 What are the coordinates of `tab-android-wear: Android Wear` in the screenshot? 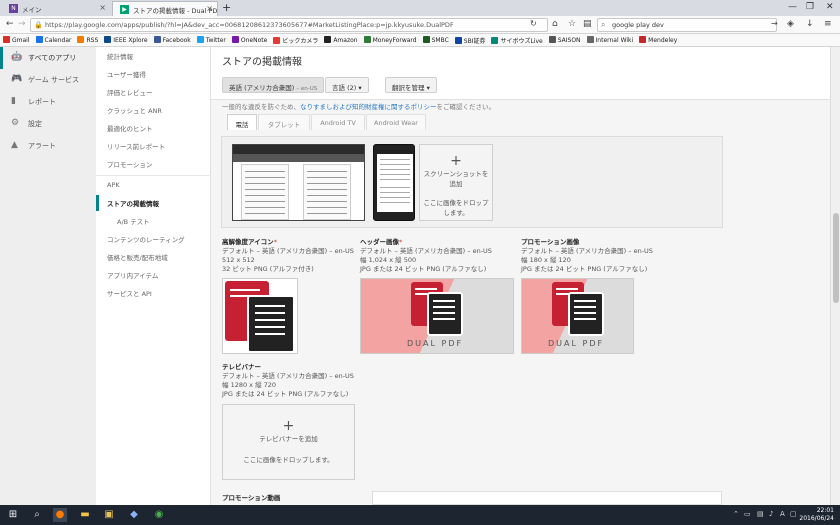 It's located at (396, 122).